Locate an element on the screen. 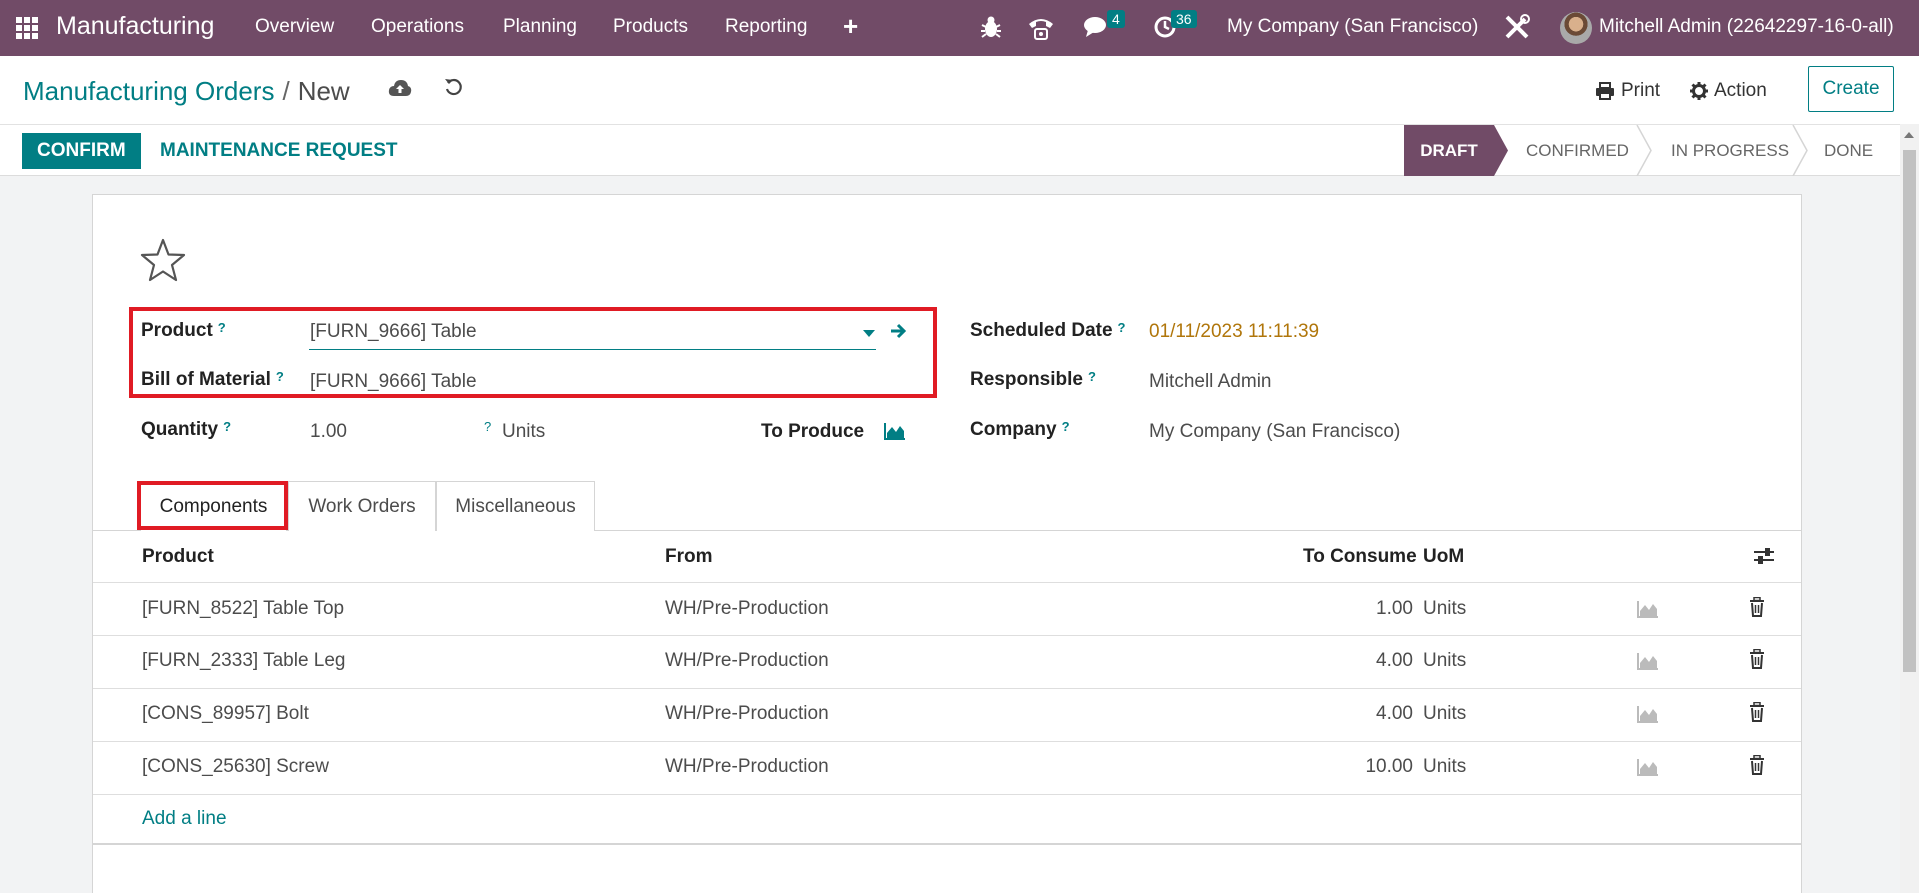  scroll-up-arrow-icon is located at coordinates (1909, 135).